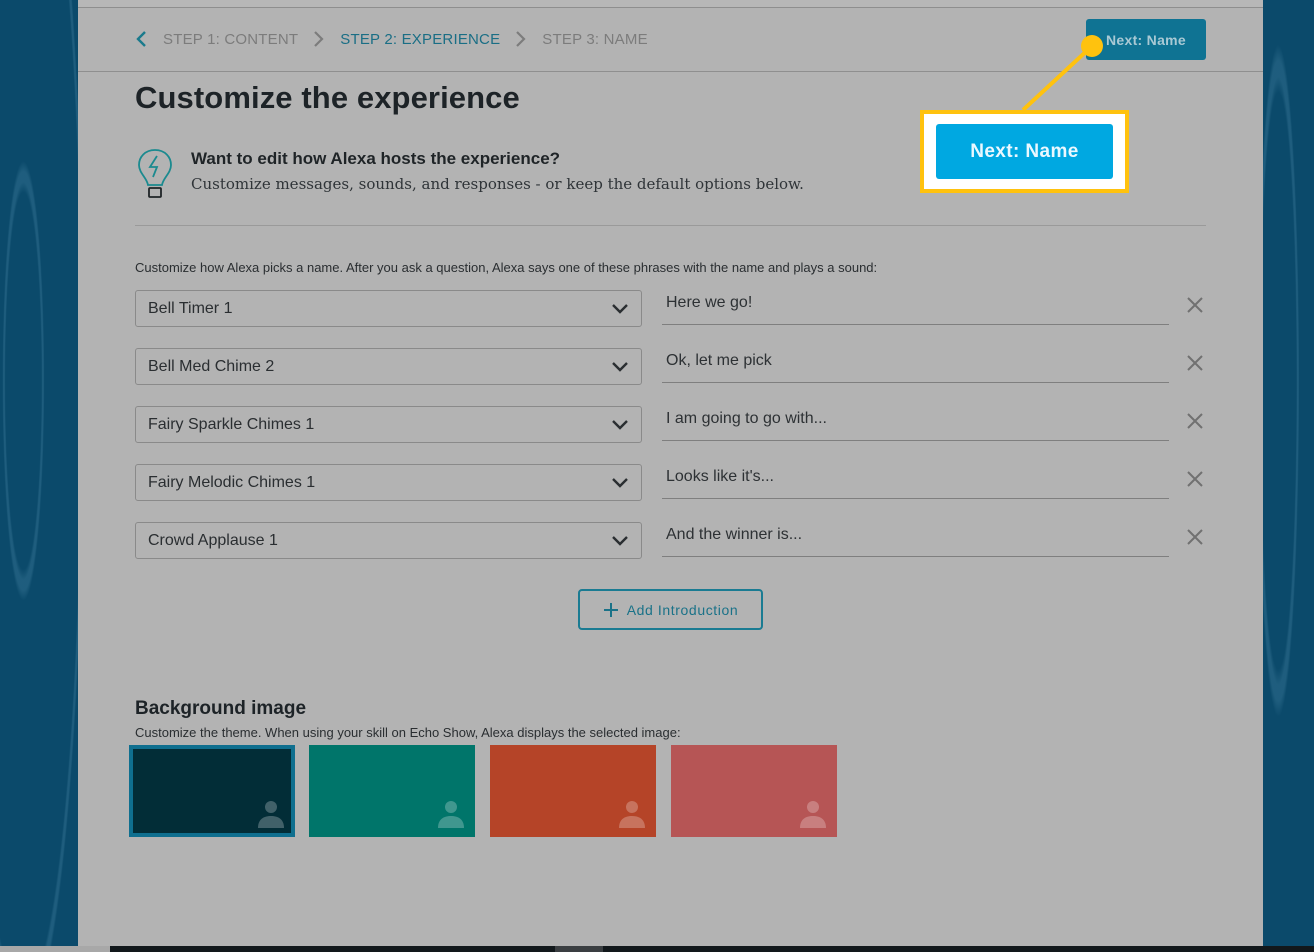 This screenshot has height=952, width=1314. Describe the element at coordinates (388, 540) in the screenshot. I see `sound-select: Crowd Applause 1` at that location.